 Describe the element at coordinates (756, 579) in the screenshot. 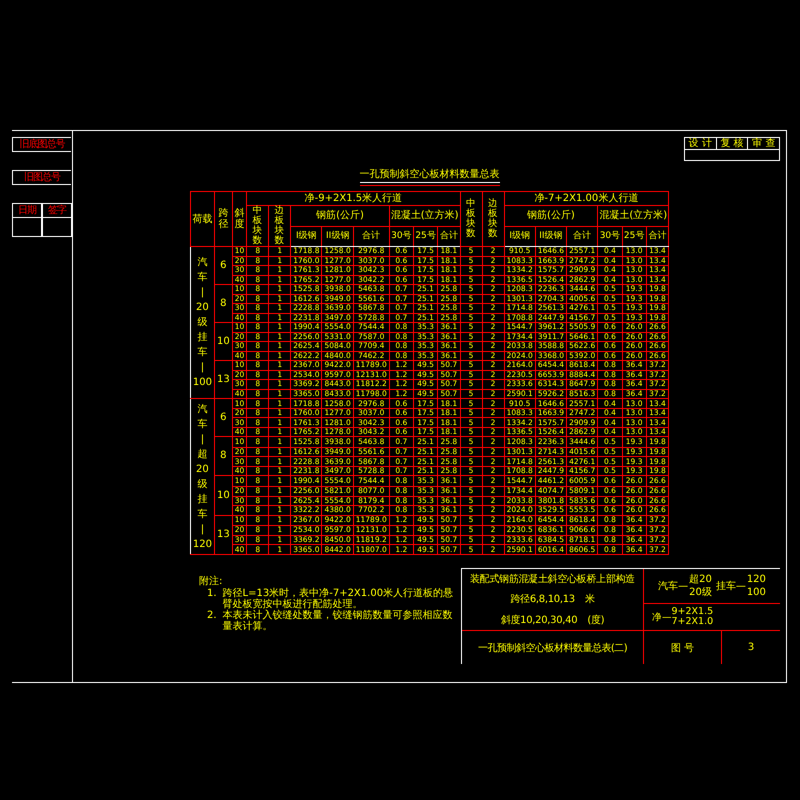

I see `load-grade: 120` at that location.